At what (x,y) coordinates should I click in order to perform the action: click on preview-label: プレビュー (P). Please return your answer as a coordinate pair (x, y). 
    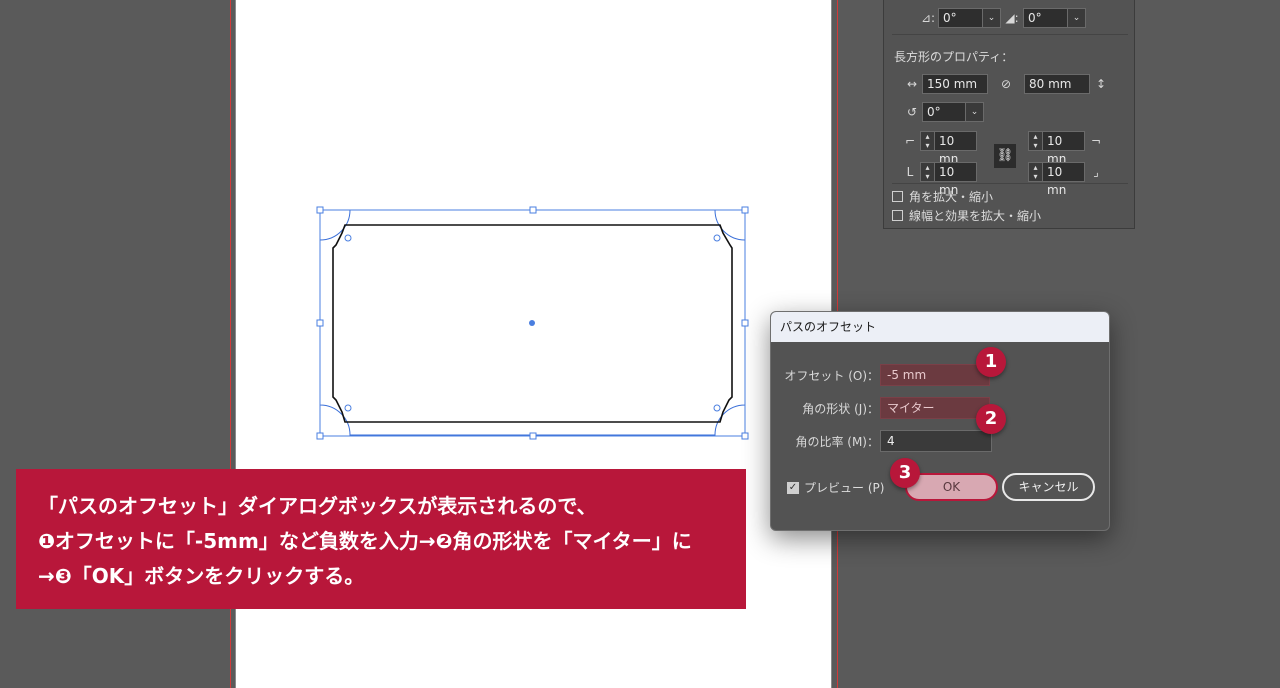
    Looking at the image, I should click on (844, 488).